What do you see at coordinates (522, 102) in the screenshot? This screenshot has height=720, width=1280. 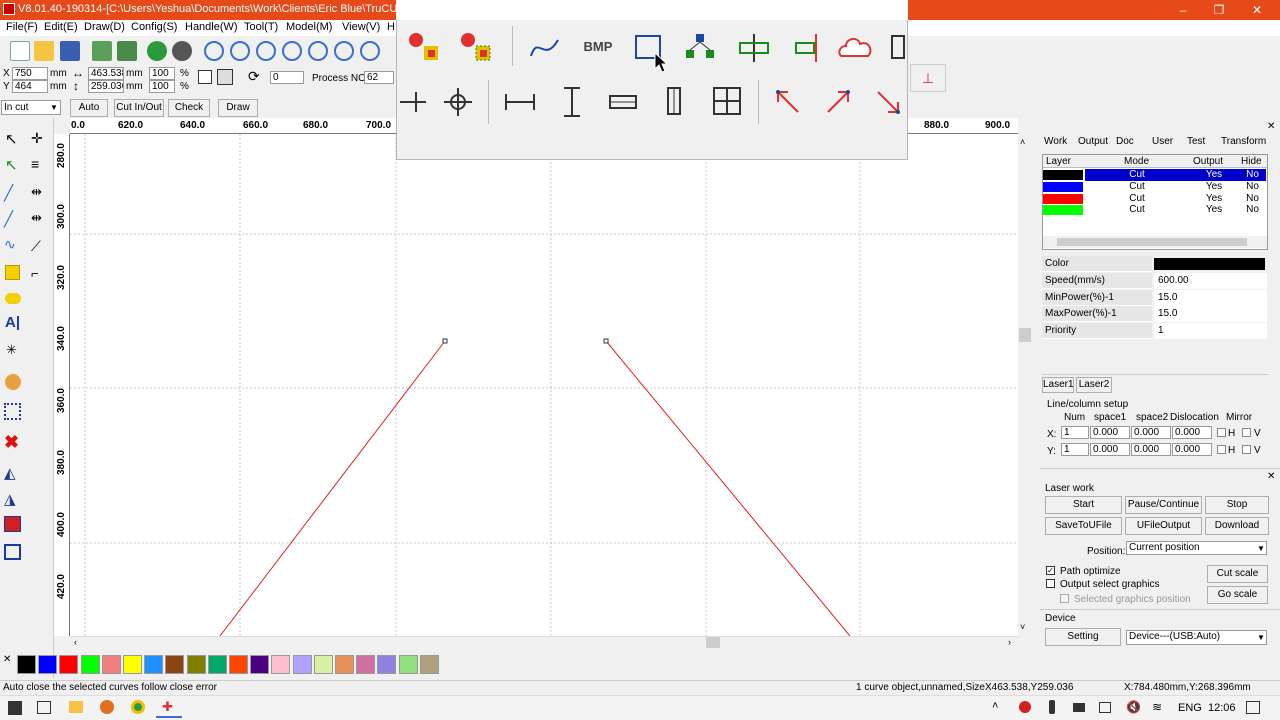 I see `same-width-icon` at bounding box center [522, 102].